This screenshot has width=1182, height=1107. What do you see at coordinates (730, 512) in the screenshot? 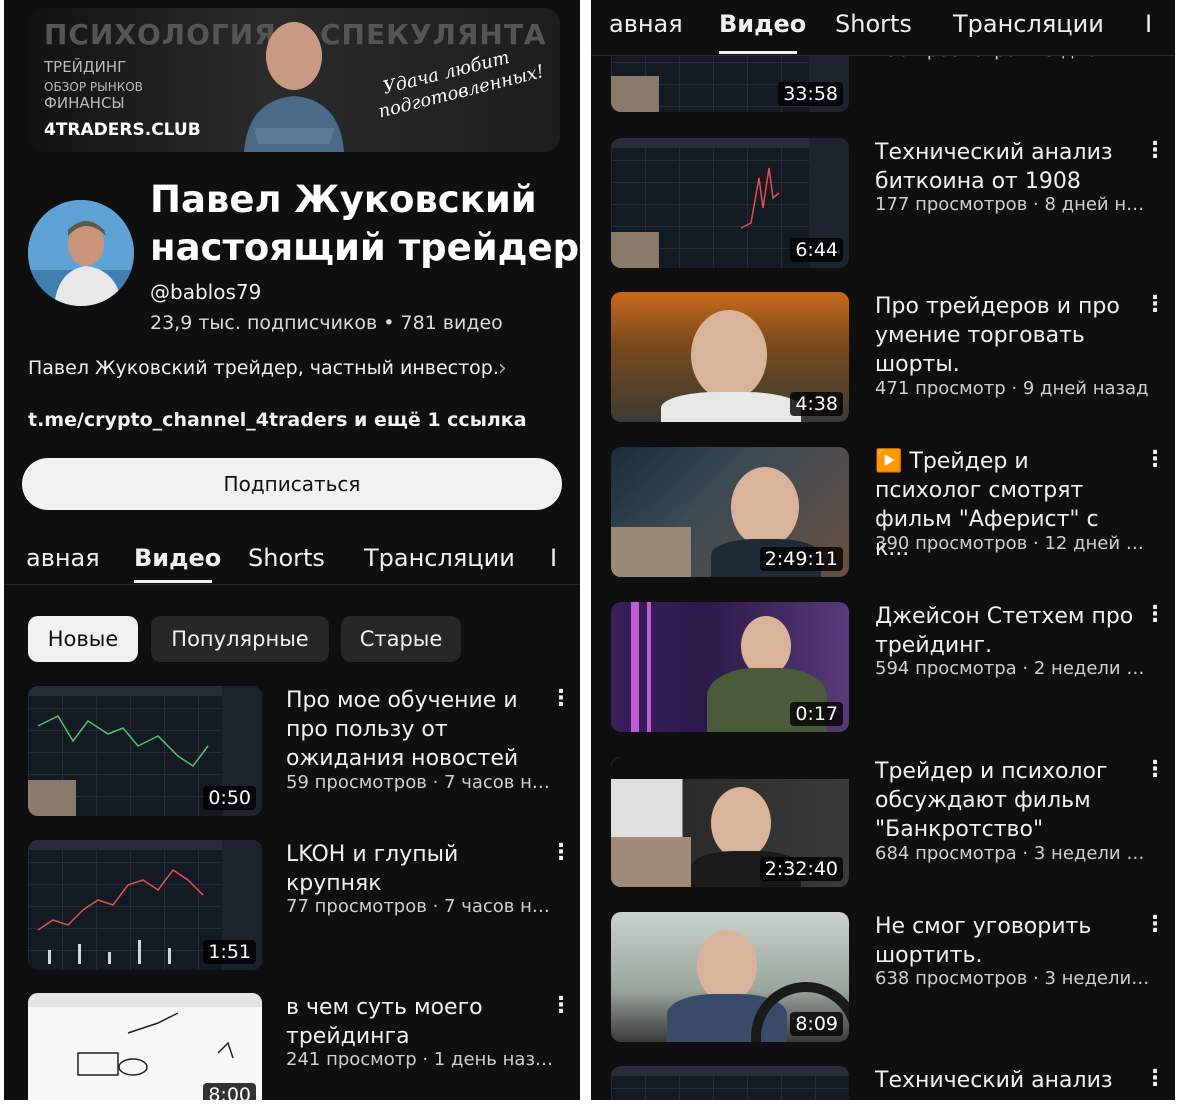
I see `video-thumbnail: 2:49:11` at bounding box center [730, 512].